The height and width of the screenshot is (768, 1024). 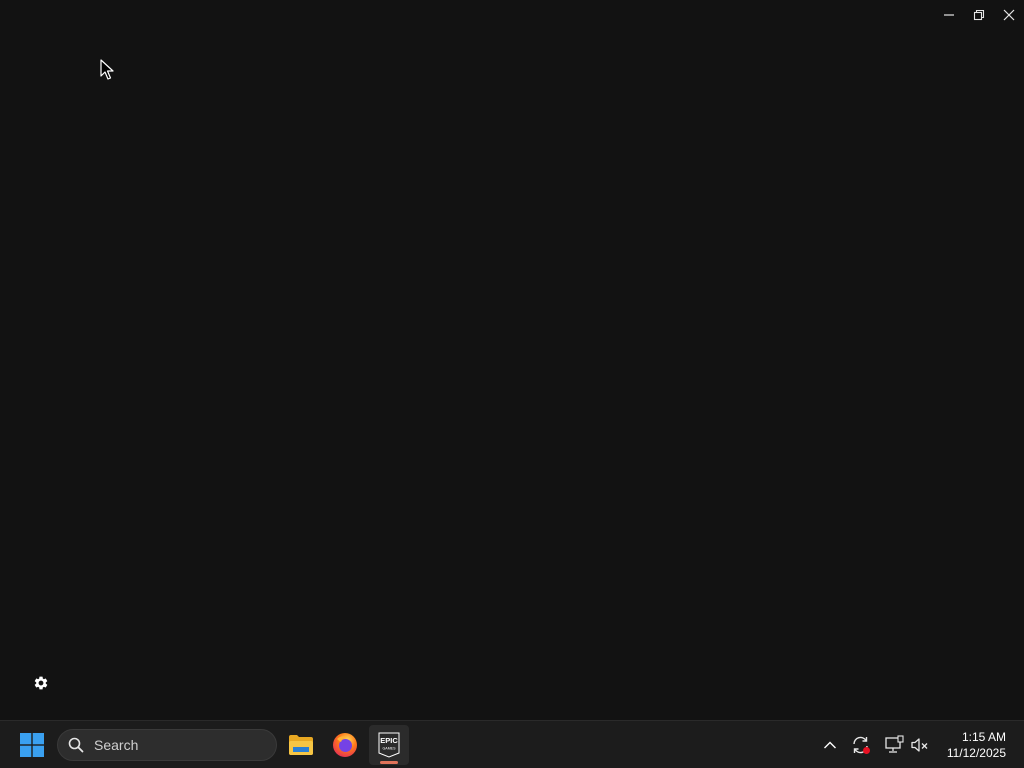 What do you see at coordinates (167, 745) in the screenshot?
I see `taskbar-search: Search` at bounding box center [167, 745].